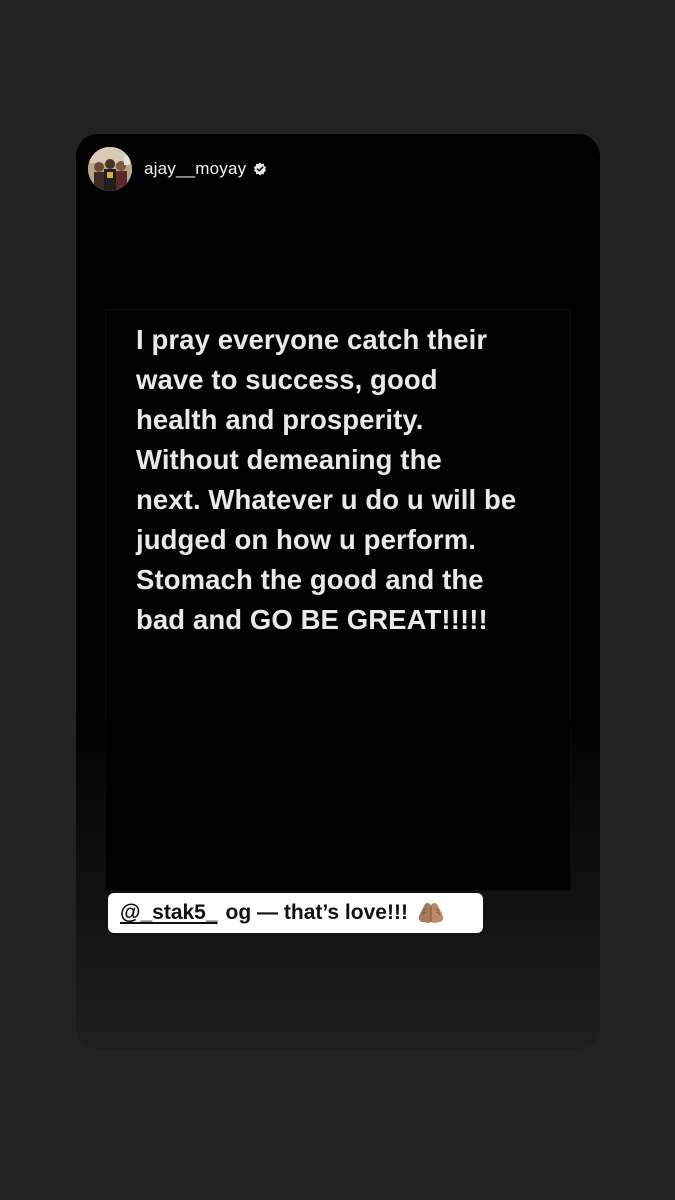 This screenshot has height=1200, width=675. I want to click on post-username: ajay__moyay, so click(195, 169).